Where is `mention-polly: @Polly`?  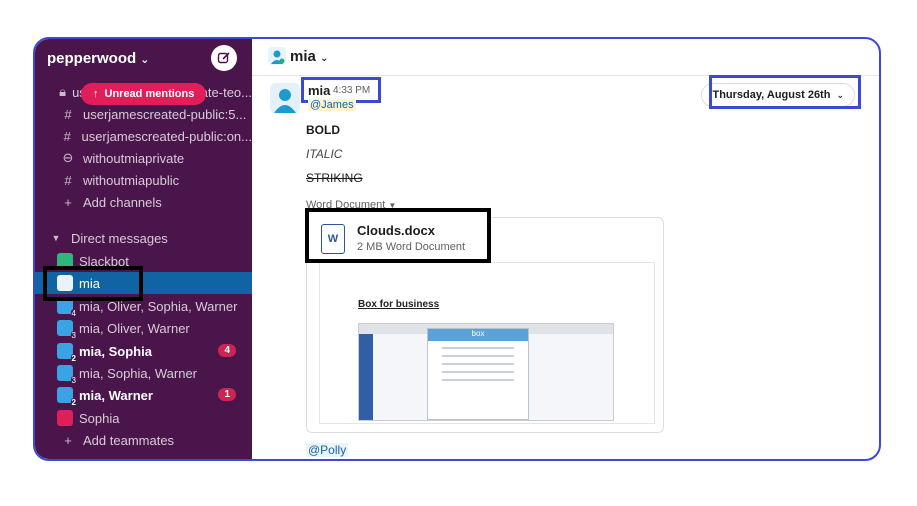
mention-polly: @Polly is located at coordinates (327, 450).